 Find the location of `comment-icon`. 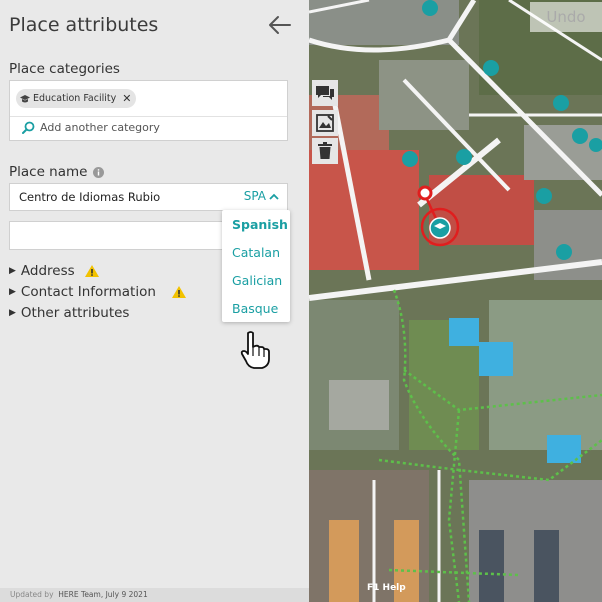

comment-icon is located at coordinates (325, 93).